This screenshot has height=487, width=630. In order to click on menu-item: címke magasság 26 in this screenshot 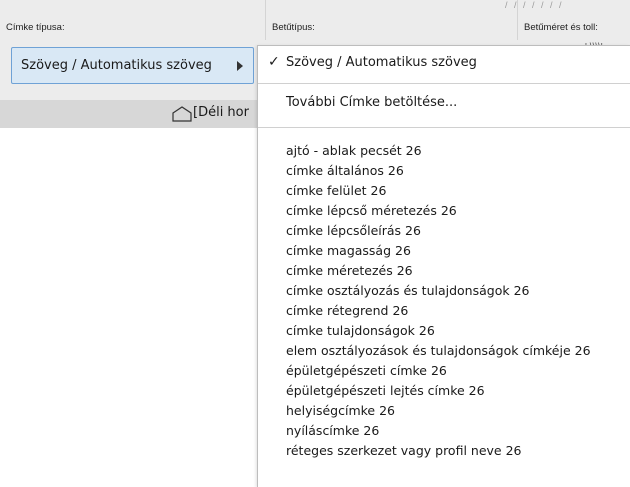, I will do `click(444, 250)`.